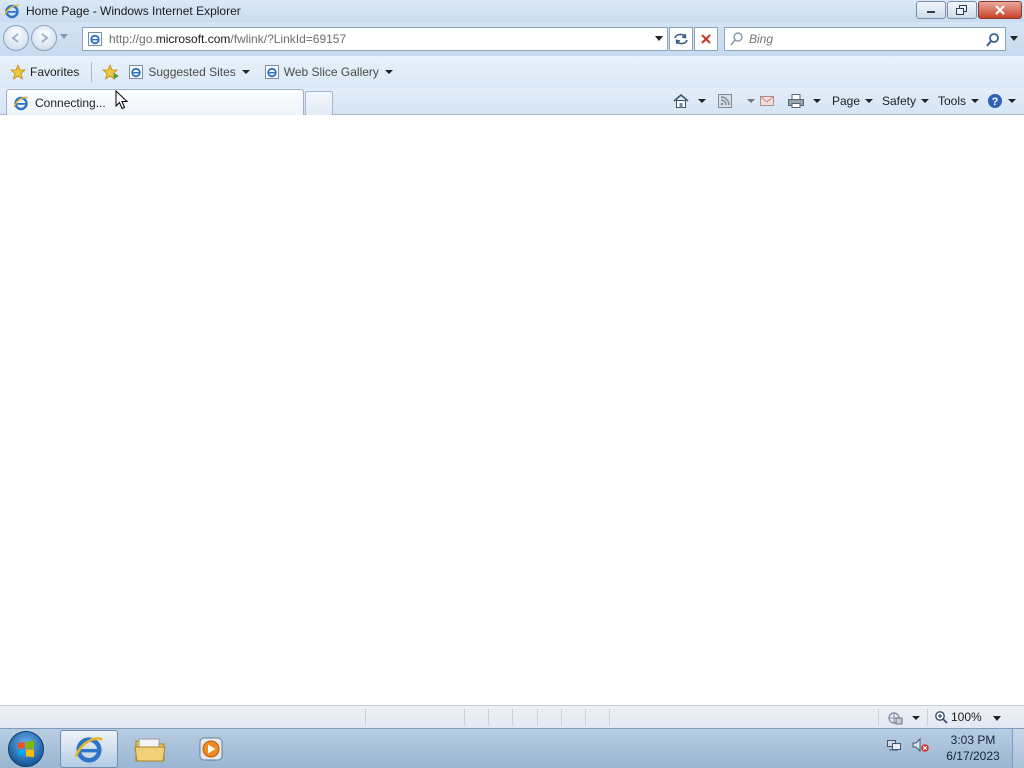 The width and height of the screenshot is (1024, 768). I want to click on show-desktop-button, so click(1018, 748).